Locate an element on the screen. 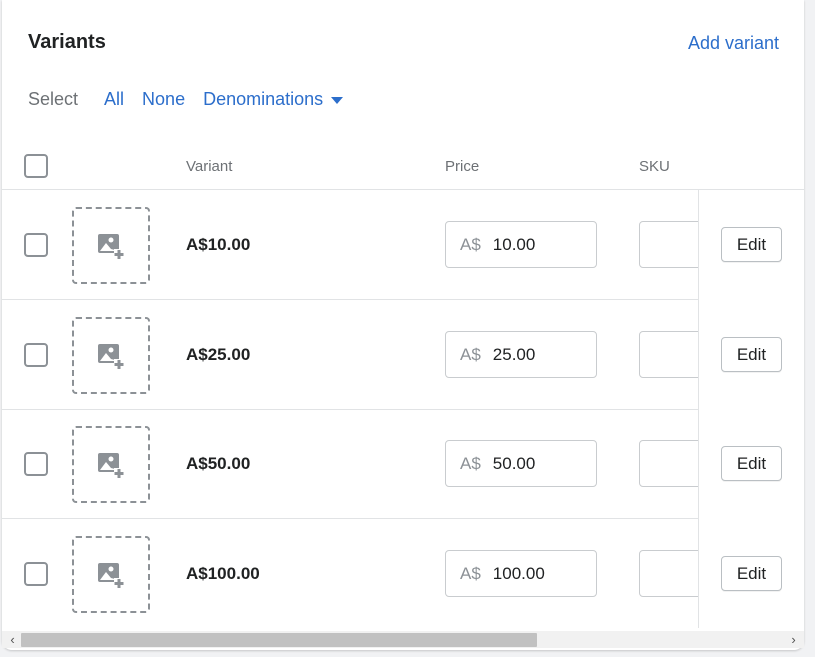 This screenshot has height=657, width=815. select-all-checkbox is located at coordinates (36, 166).